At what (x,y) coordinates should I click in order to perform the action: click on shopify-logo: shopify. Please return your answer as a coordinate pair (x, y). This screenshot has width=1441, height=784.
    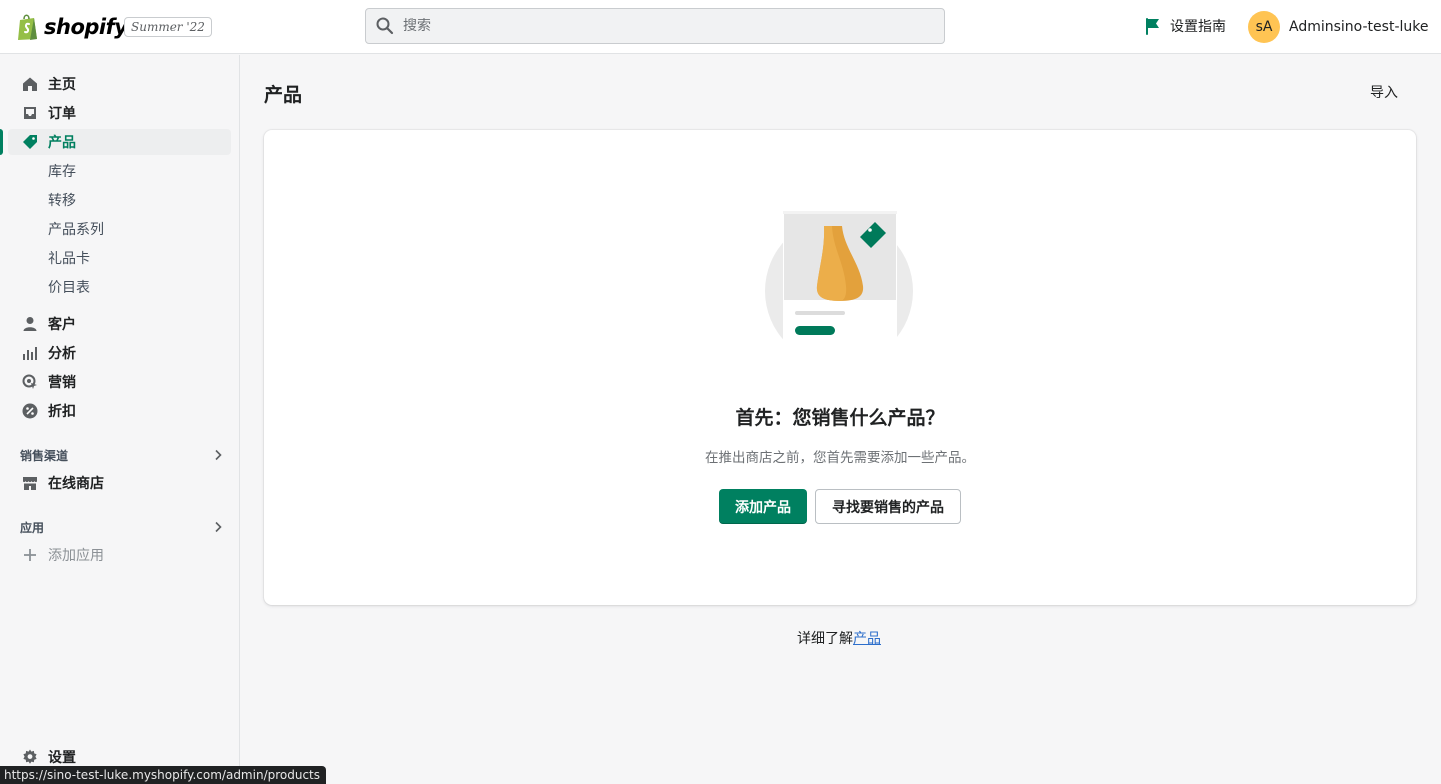
    Looking at the image, I should click on (72, 27).